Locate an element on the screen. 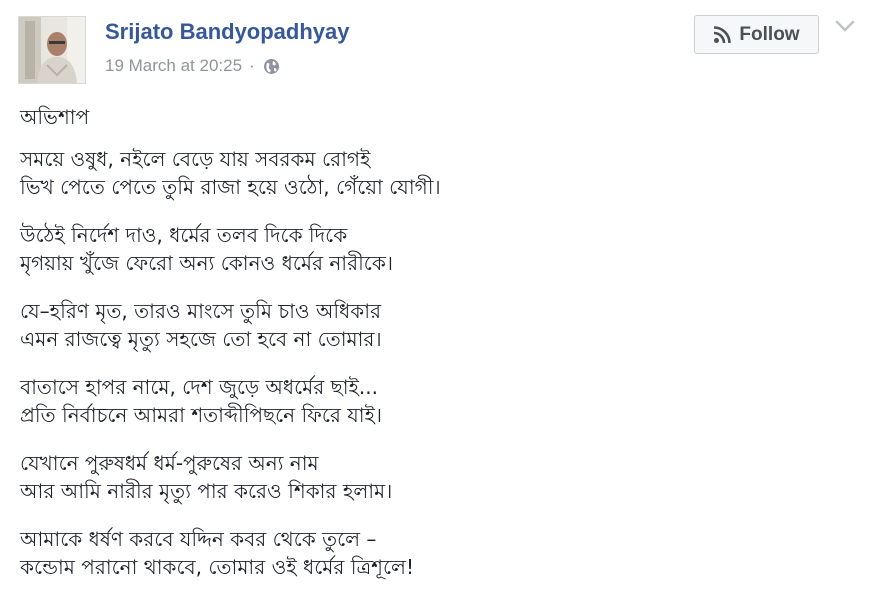  poem-line: এমন রাজত্বে মৃত্যু সহজে তো হবে না তোমার। is located at coordinates (201, 339).